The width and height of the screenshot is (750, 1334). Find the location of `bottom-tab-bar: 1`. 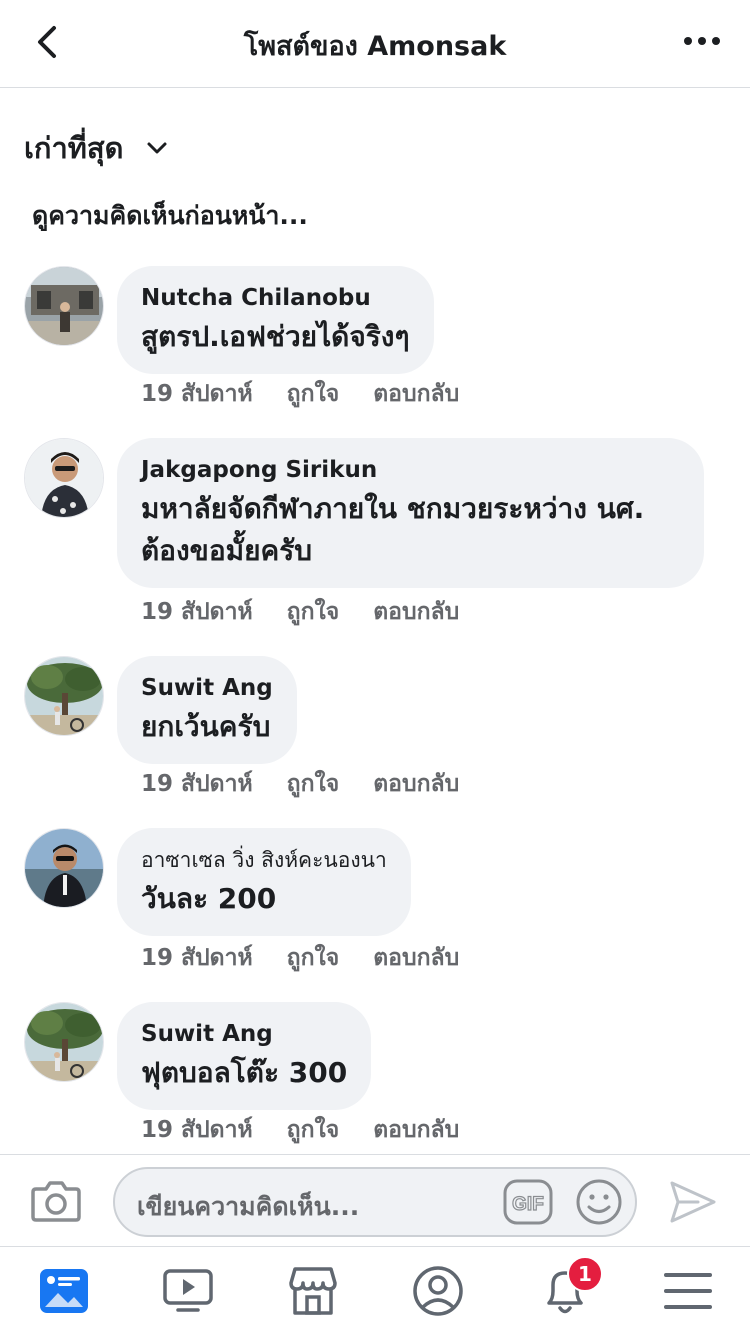

bottom-tab-bar: 1 is located at coordinates (375, 1290).